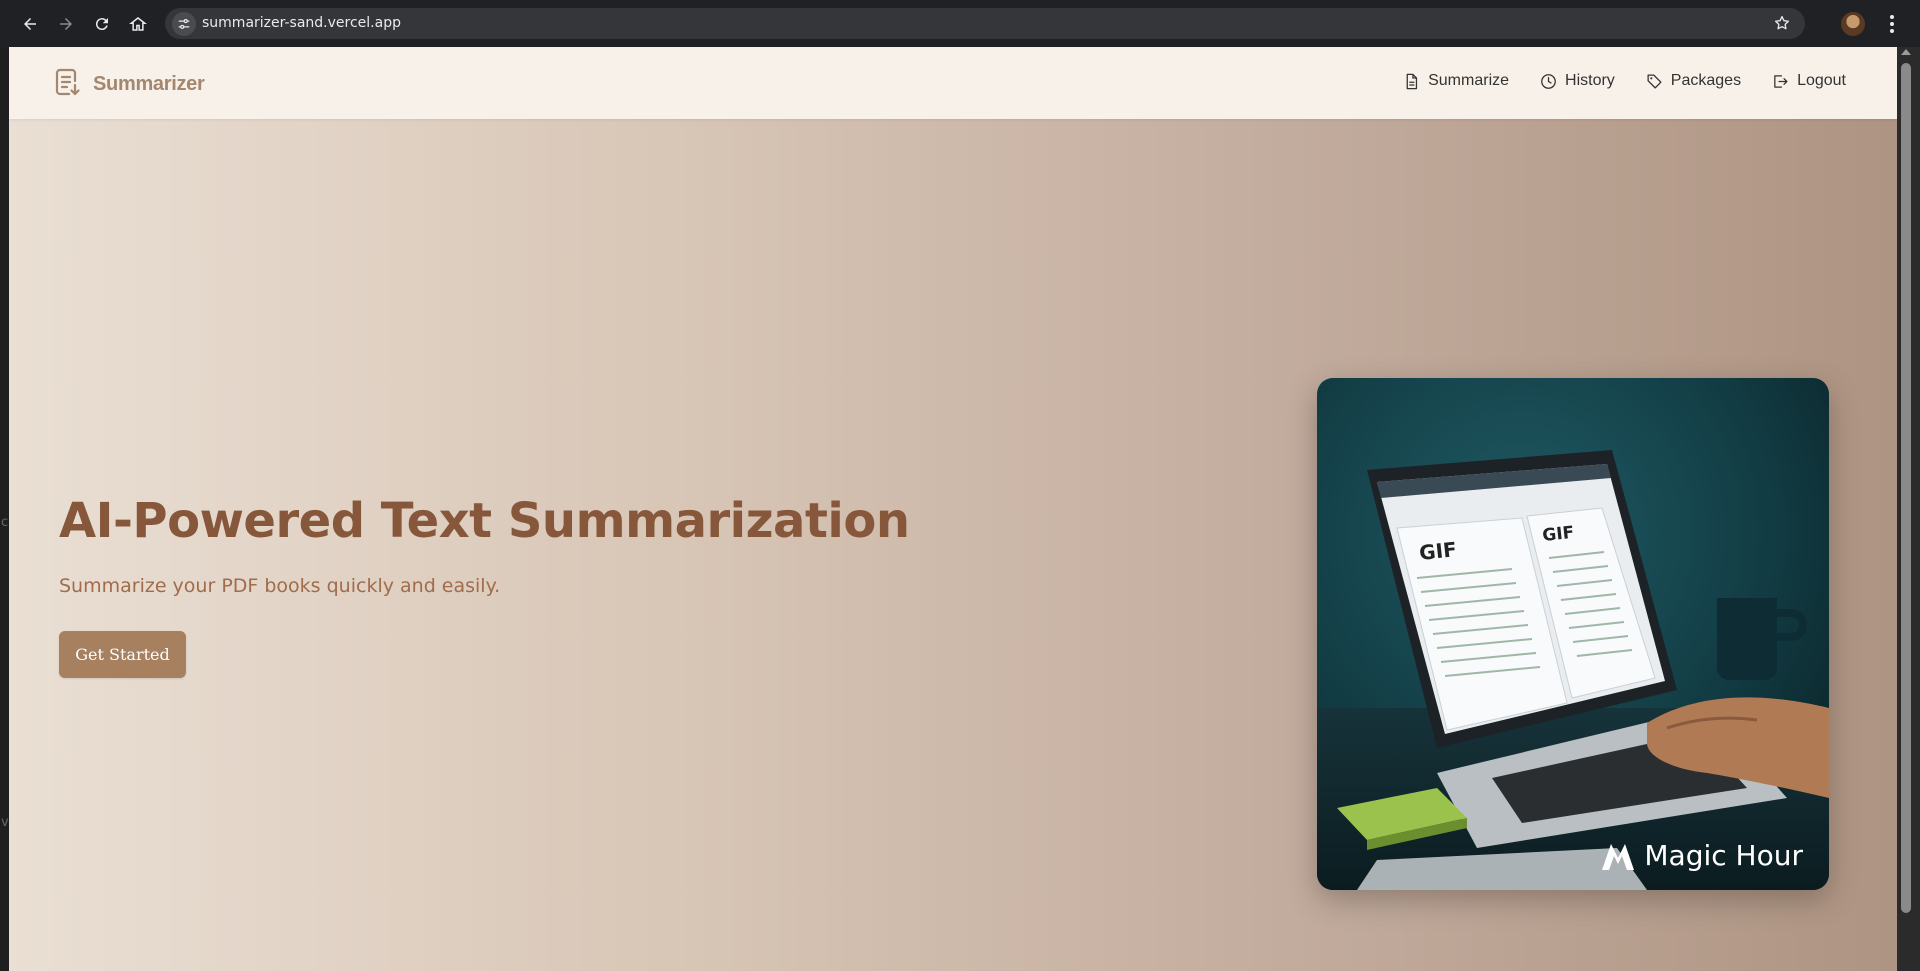  I want to click on back-button, so click(30, 24).